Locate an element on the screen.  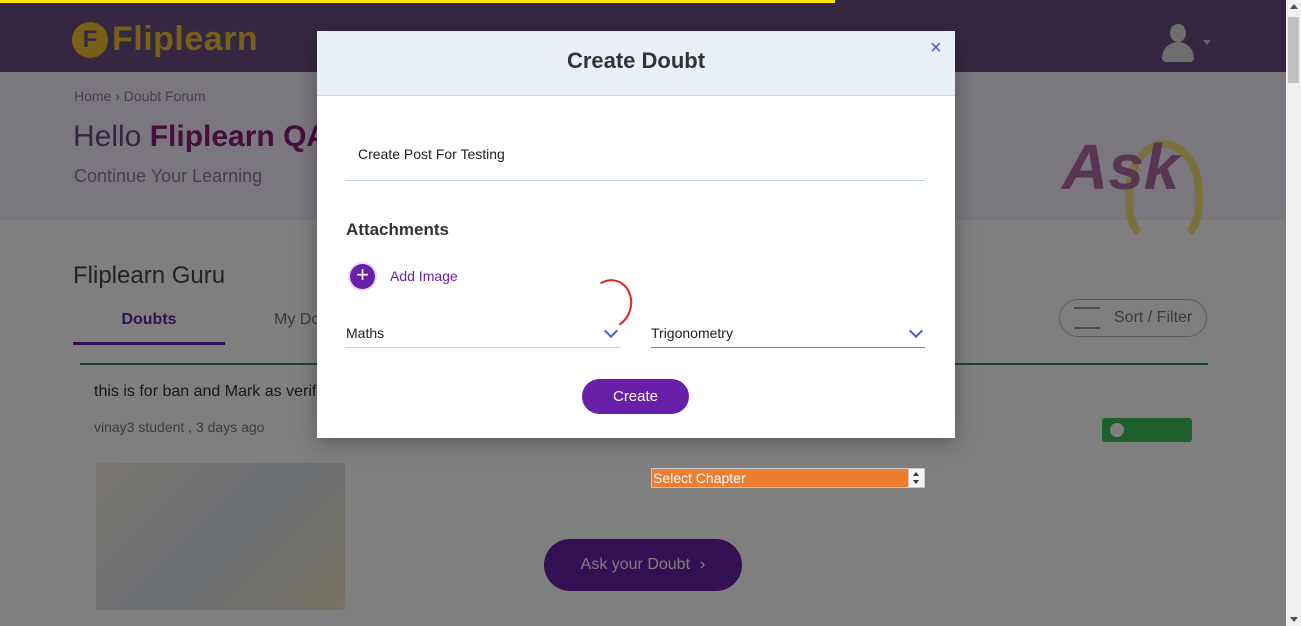
chapter-value: Trigonometry is located at coordinates (692, 333).